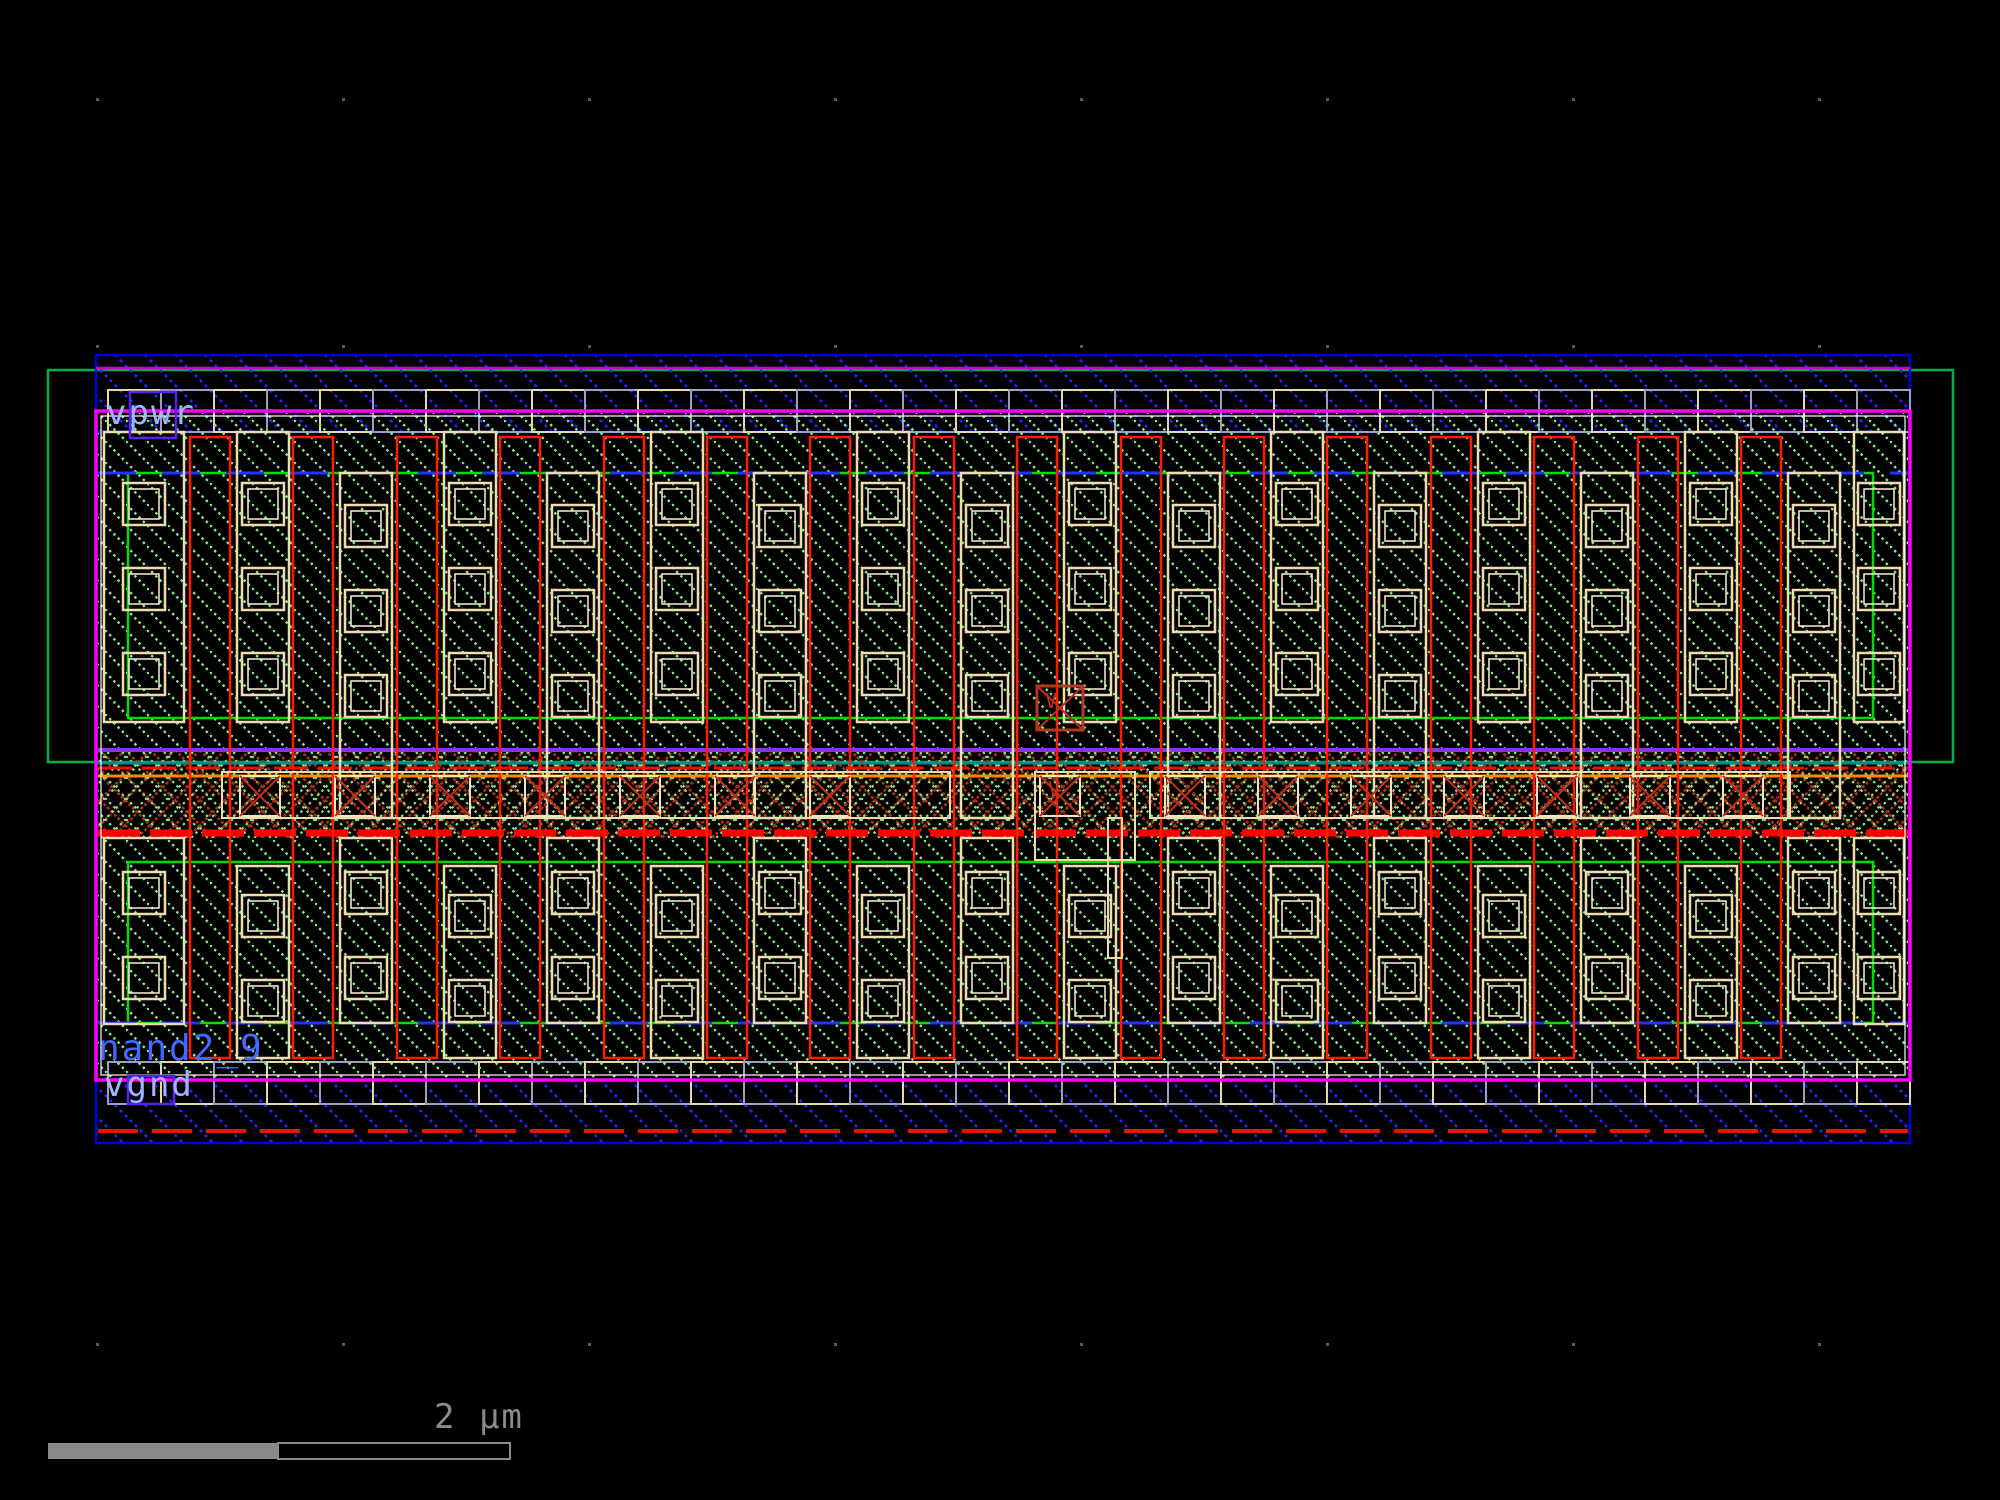 The width and height of the screenshot is (2000, 1500). Describe the element at coordinates (149, 1085) in the screenshot. I see `vgnd-label: vgnd` at that location.